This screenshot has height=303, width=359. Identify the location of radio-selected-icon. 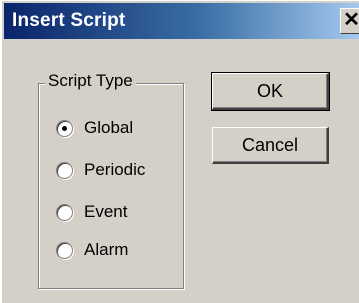
(64, 128).